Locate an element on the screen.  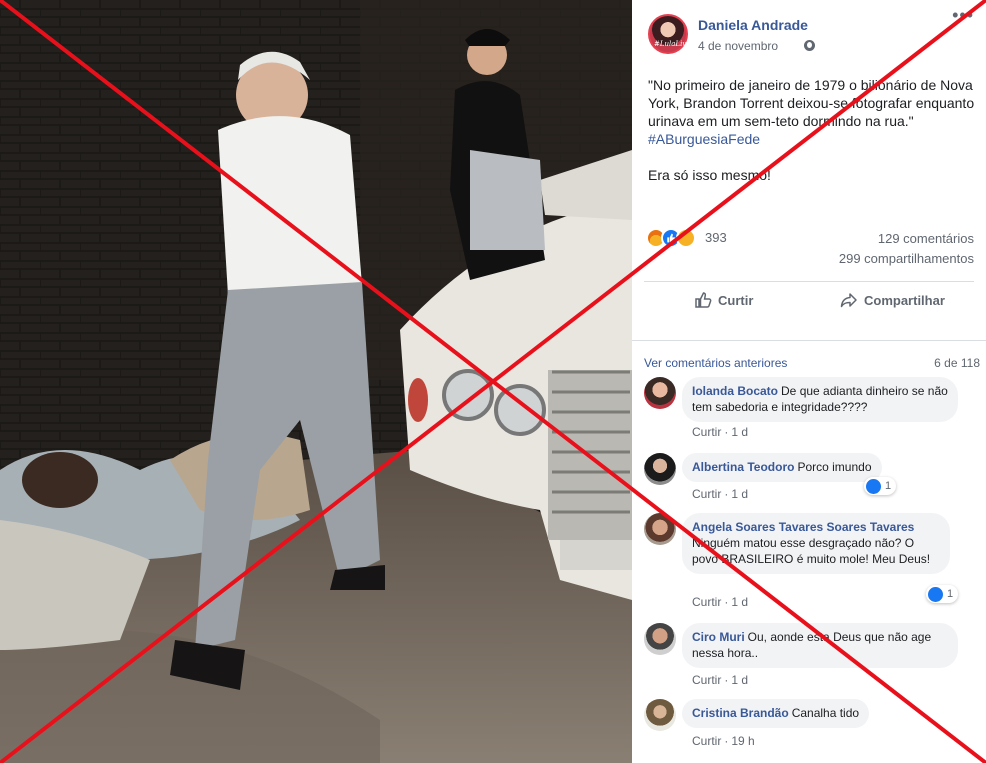
comment-meta: Curtir · 19 h is located at coordinates (723, 741).